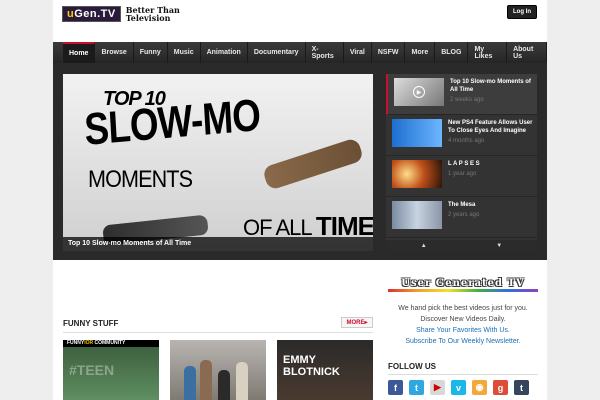 This screenshot has height=400, width=600. Describe the element at coordinates (463, 341) in the screenshot. I see `newsletter-link: Subscribe To Our Weekly Newsletter.` at that location.